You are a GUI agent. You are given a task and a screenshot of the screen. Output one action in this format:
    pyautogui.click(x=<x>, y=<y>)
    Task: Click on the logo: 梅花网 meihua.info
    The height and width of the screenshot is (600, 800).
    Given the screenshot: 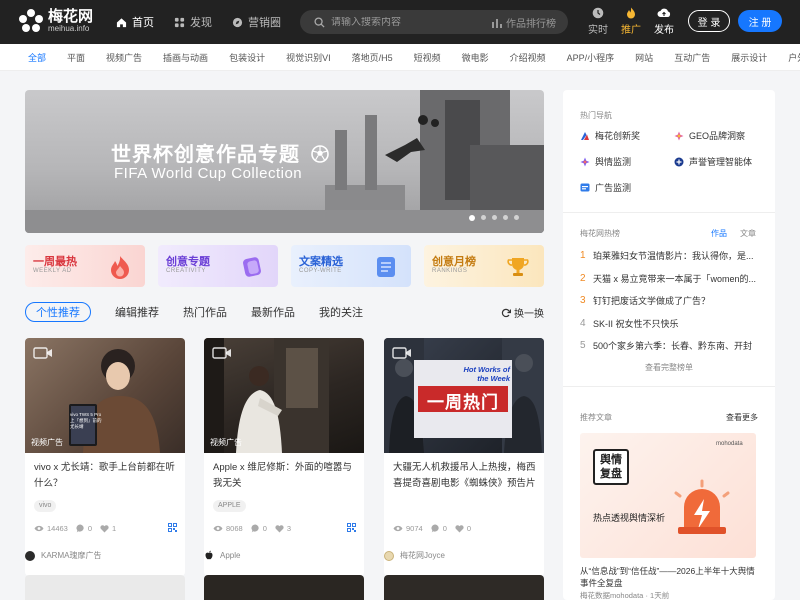 What is the action you would take?
    pyautogui.click(x=55, y=21)
    